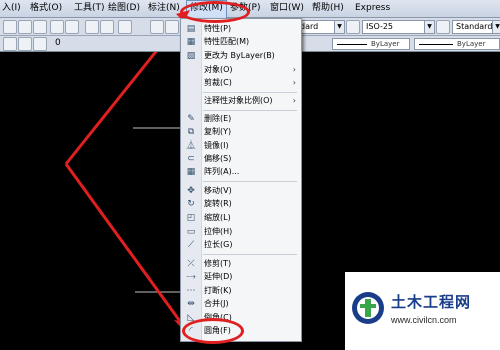 This screenshot has width=500, height=350. I want to click on menu-item-extend: ⤏ 延伸(D), so click(241, 277).